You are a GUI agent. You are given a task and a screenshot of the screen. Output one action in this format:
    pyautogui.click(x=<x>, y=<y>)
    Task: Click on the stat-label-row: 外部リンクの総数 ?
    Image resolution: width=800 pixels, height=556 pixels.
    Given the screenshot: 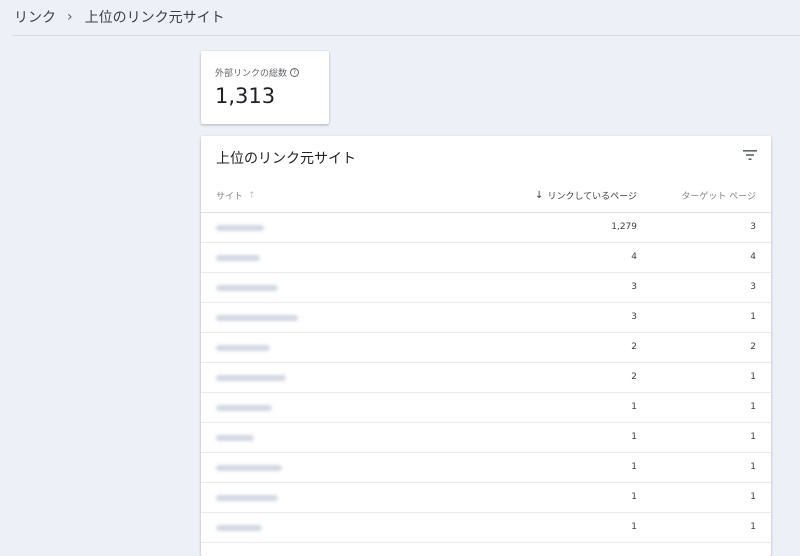 What is the action you would take?
    pyautogui.click(x=257, y=72)
    